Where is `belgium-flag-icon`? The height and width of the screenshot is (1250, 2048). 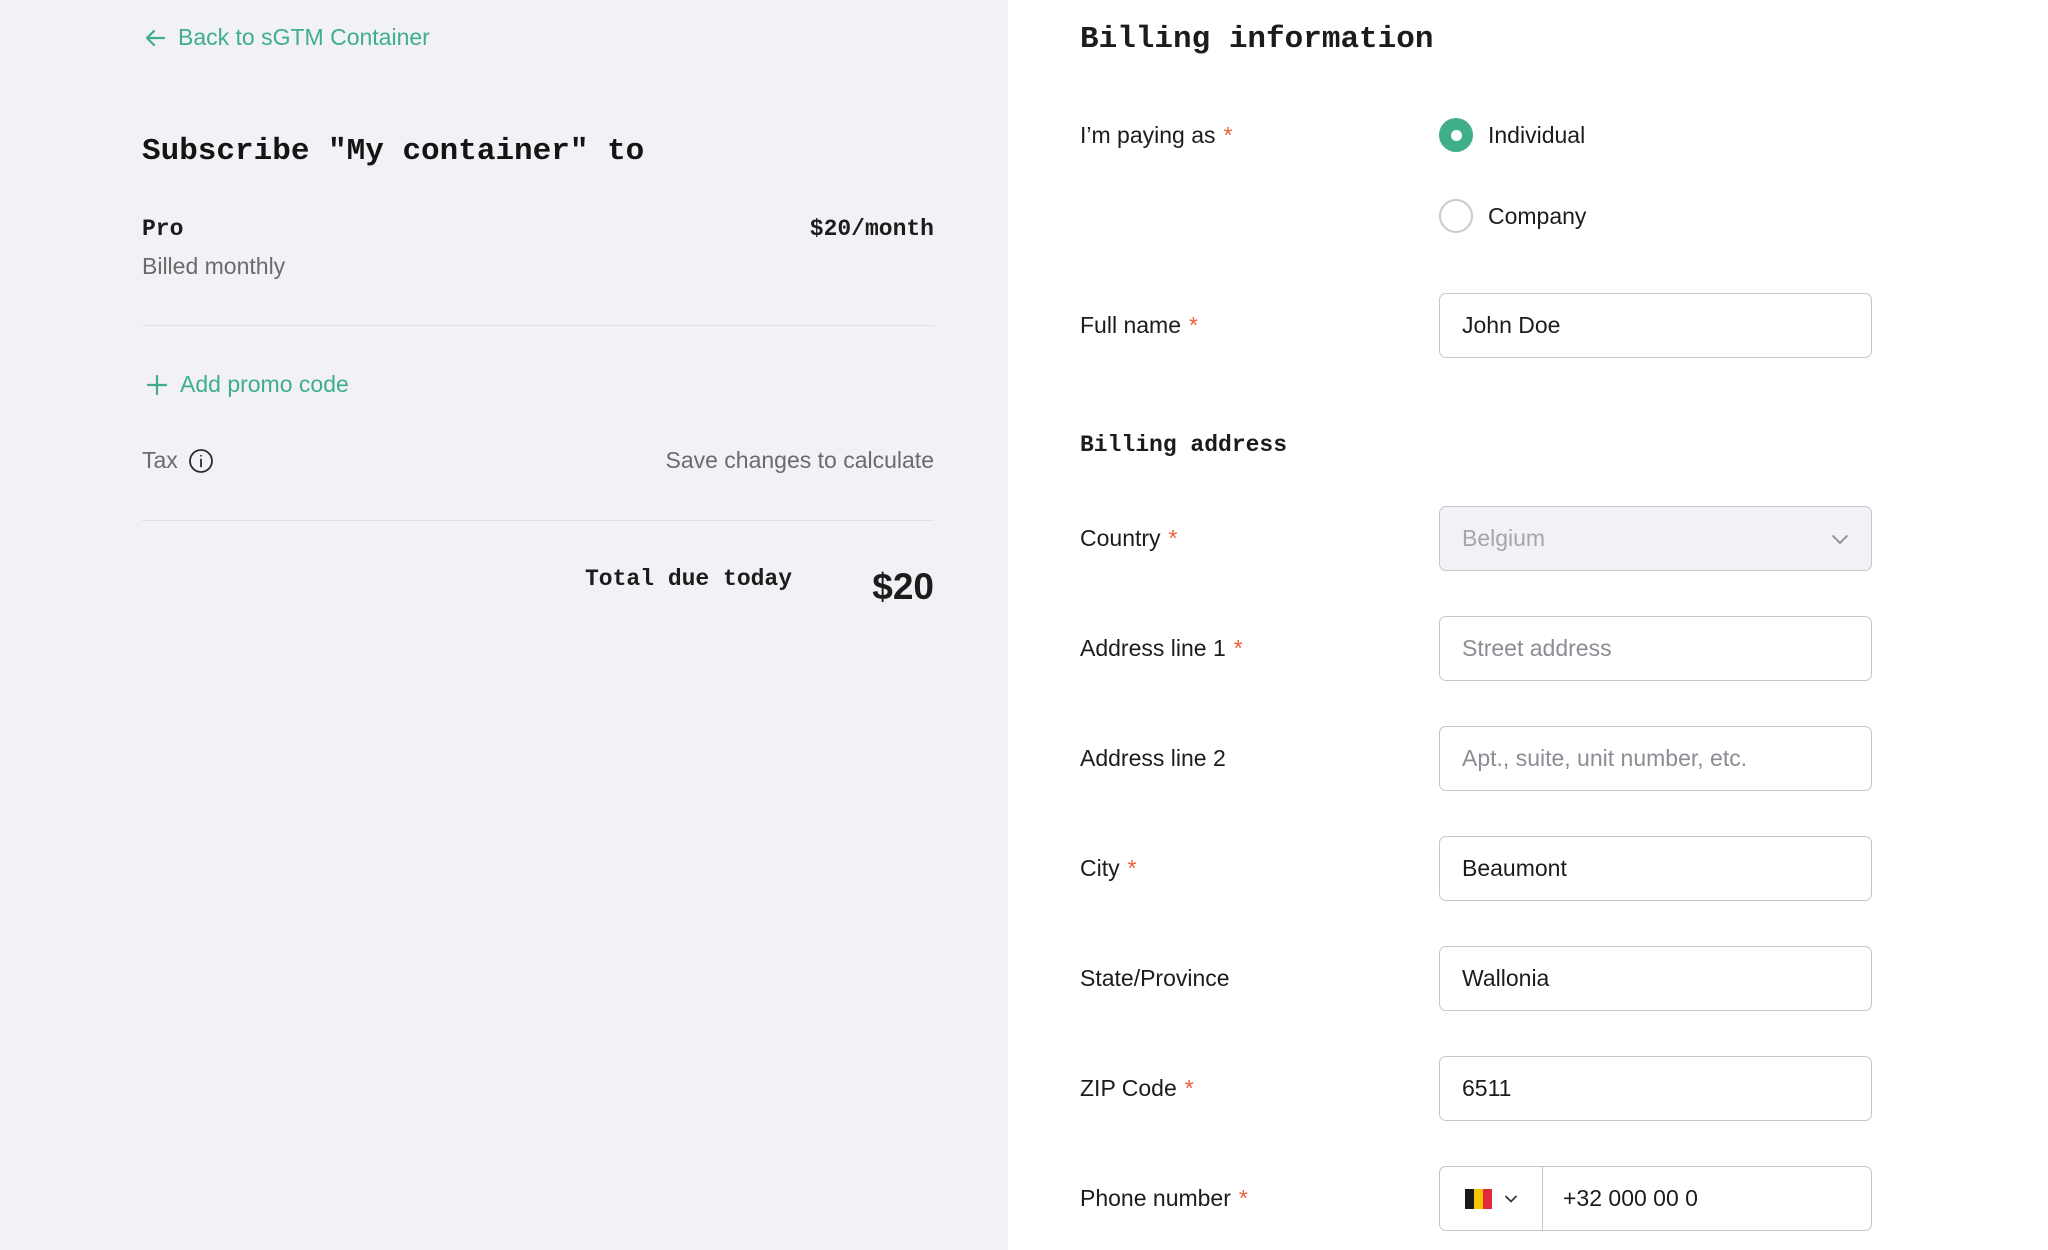
belgium-flag-icon is located at coordinates (1478, 1198).